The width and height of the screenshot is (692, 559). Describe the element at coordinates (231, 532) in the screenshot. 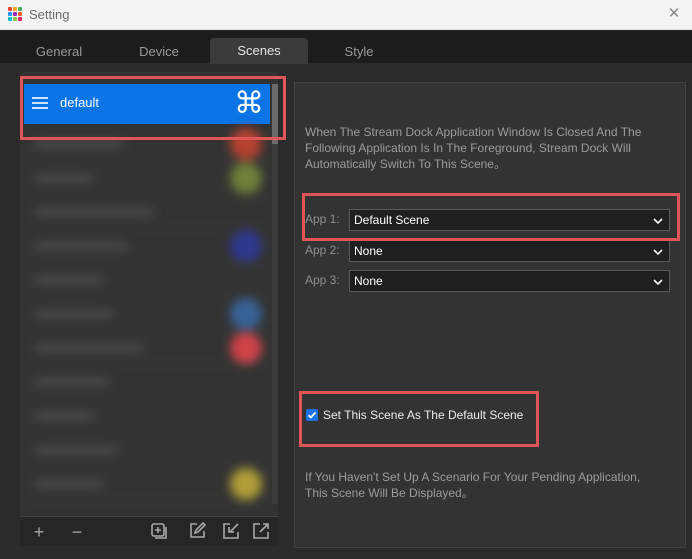

I see `import-icon` at that location.